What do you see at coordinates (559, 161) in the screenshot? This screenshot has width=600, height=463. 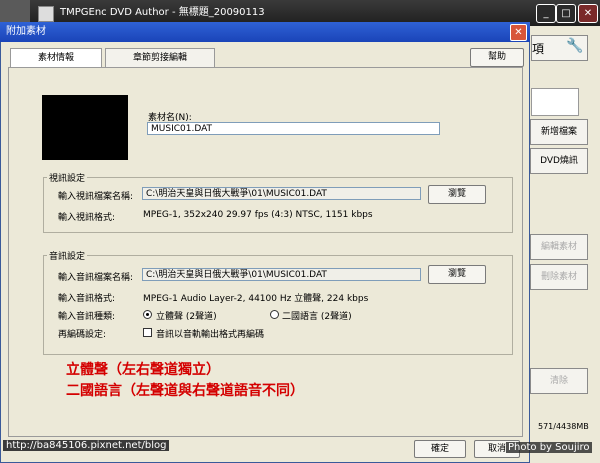 I see `dvd-burn-button: DVD燒訊` at bounding box center [559, 161].